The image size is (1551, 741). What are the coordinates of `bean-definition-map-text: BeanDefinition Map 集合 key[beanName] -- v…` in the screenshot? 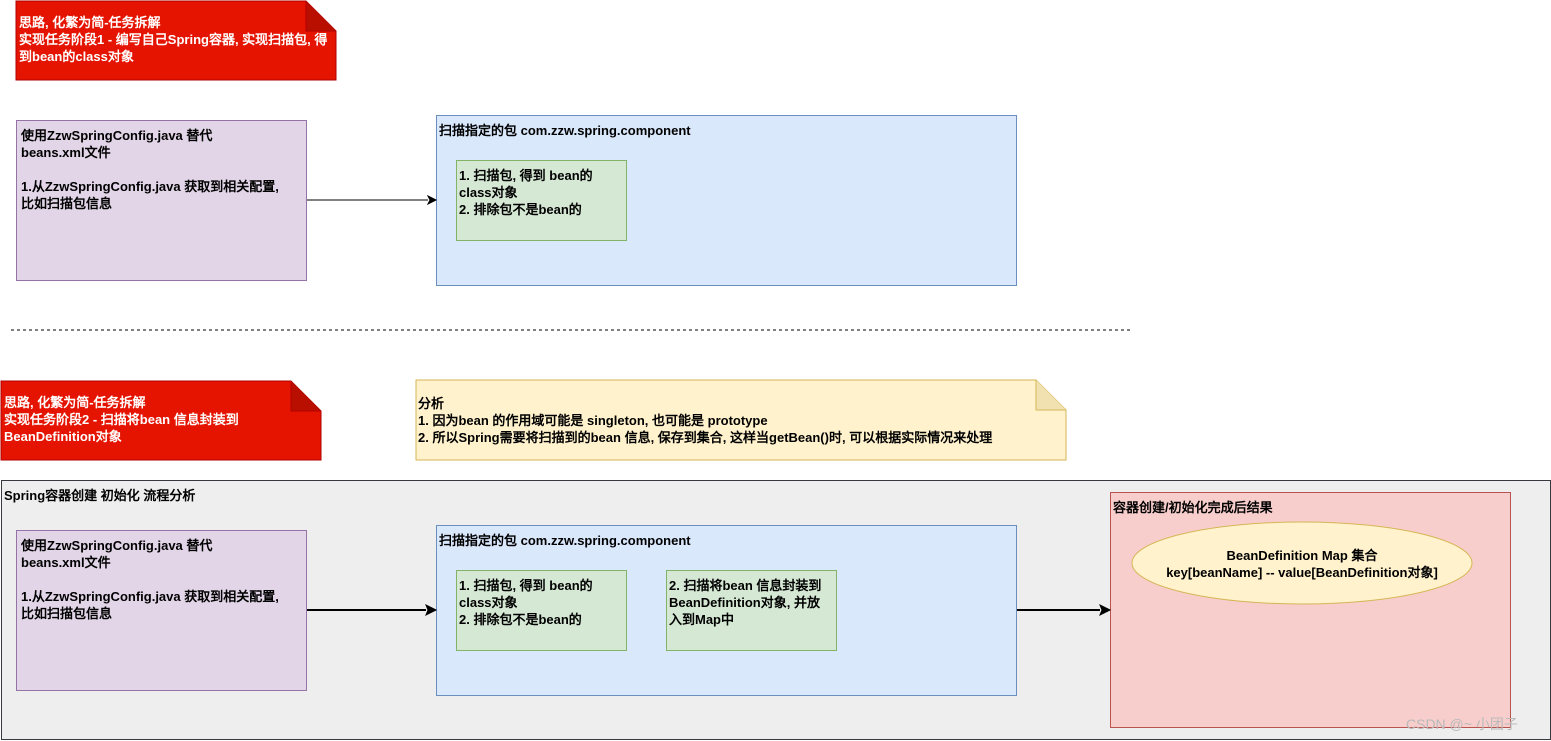 It's located at (1302, 564).